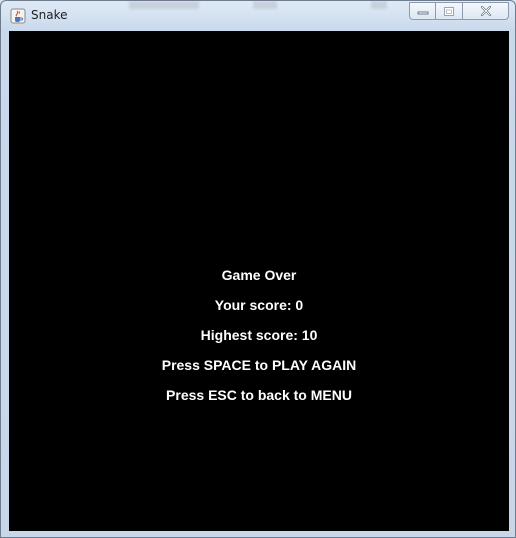 Image resolution: width=516 pixels, height=538 pixels. I want to click on minimize-button, so click(422, 11).